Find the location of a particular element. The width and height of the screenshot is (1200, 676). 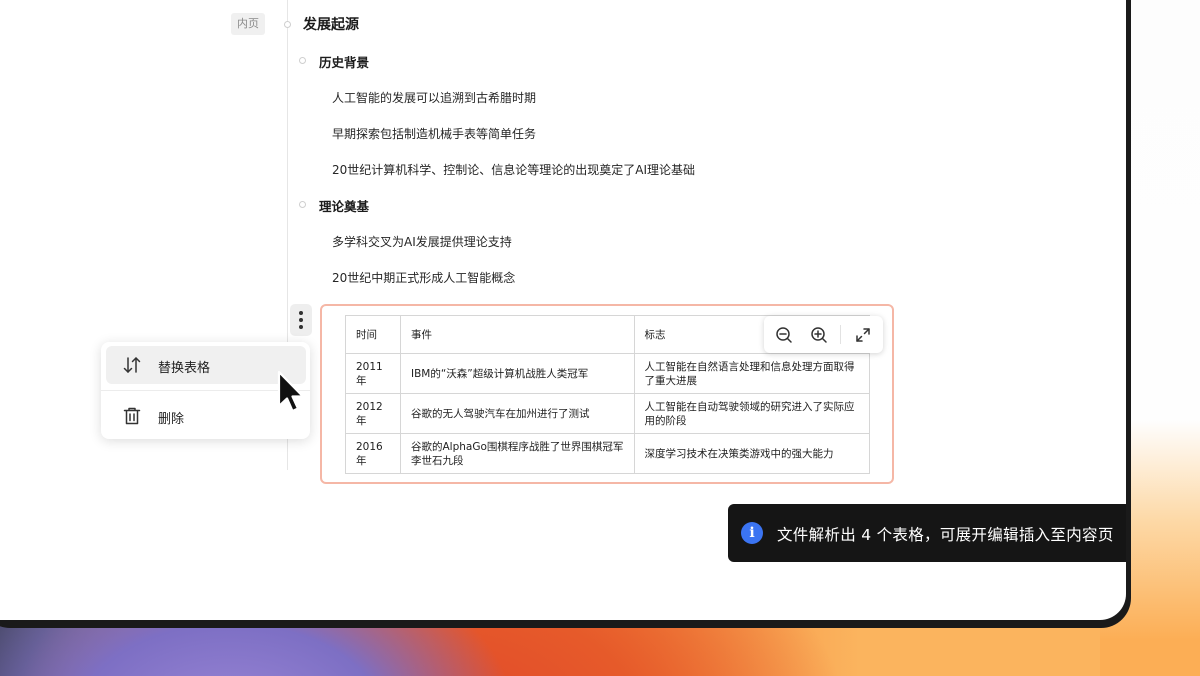

table-cell: IBM的“沃森”超级计算机战胜人类冠军 is located at coordinates (517, 373).